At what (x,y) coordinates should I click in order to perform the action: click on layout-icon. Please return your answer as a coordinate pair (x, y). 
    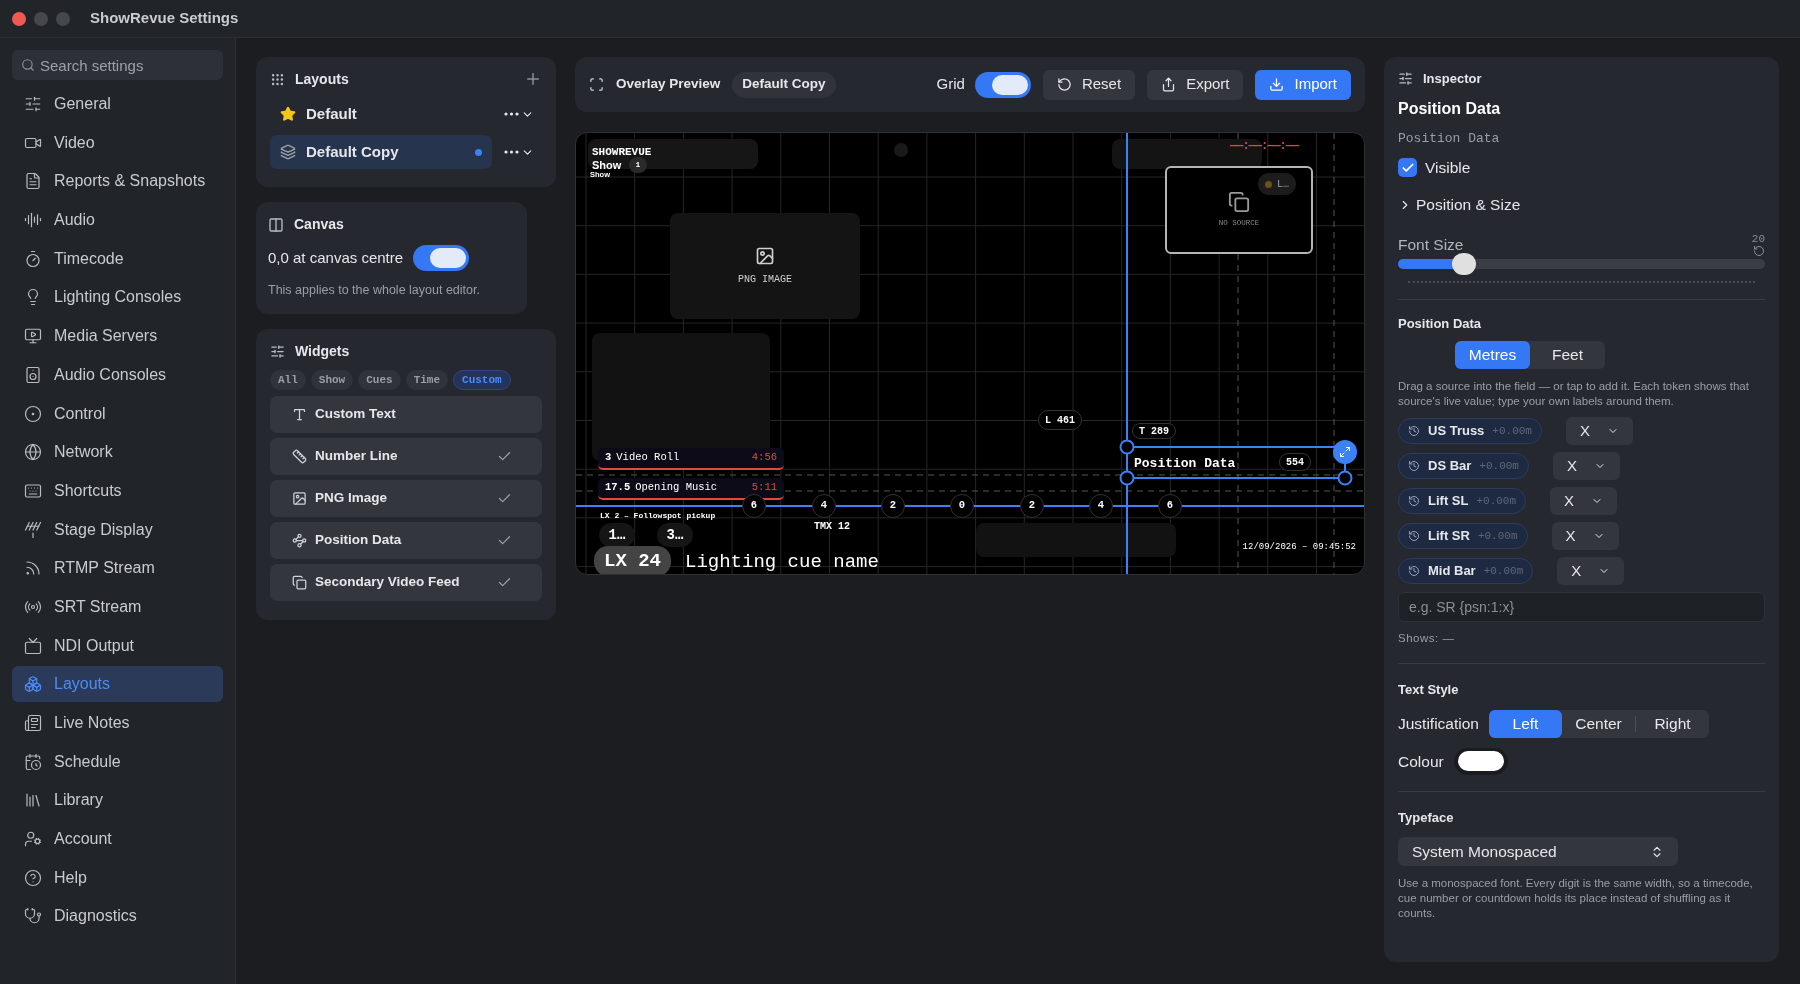
    Looking at the image, I should click on (276, 224).